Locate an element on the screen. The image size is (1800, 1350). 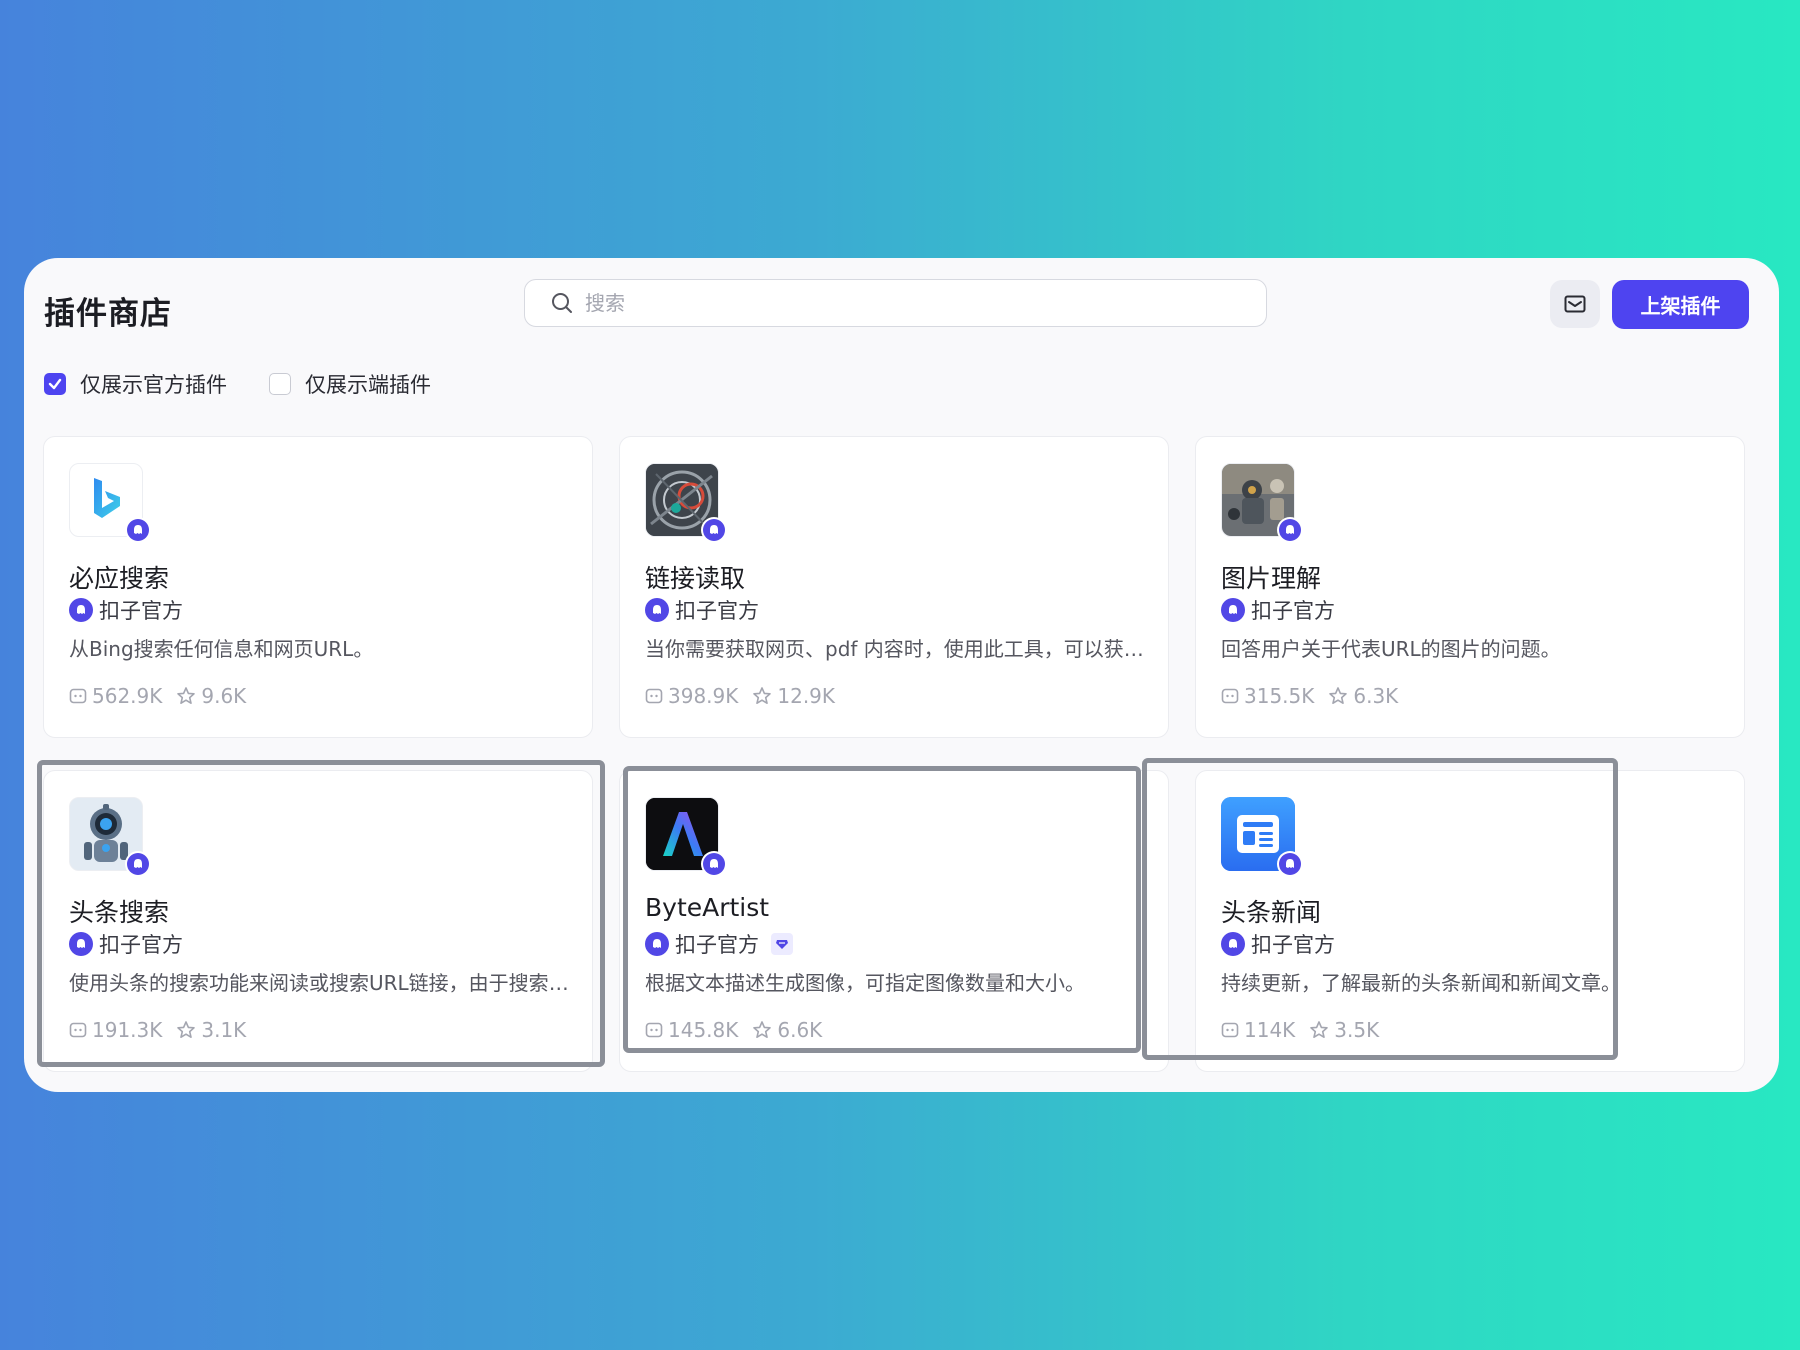
plugin-stats: 562.9K 9.6K is located at coordinates (157, 696).